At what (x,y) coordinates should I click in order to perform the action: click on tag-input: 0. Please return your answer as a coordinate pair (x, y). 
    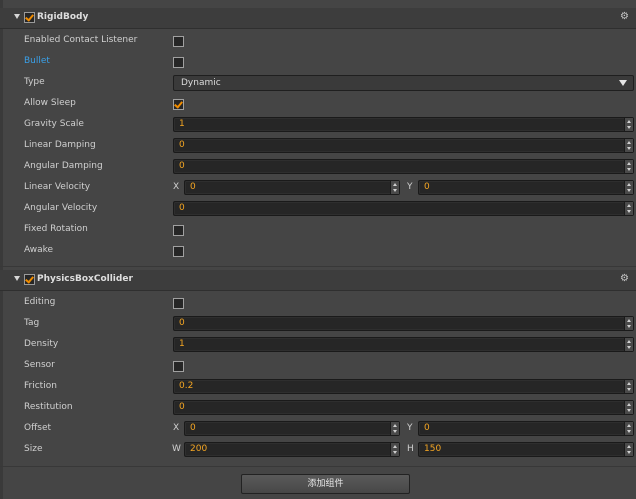
    Looking at the image, I should click on (403, 323).